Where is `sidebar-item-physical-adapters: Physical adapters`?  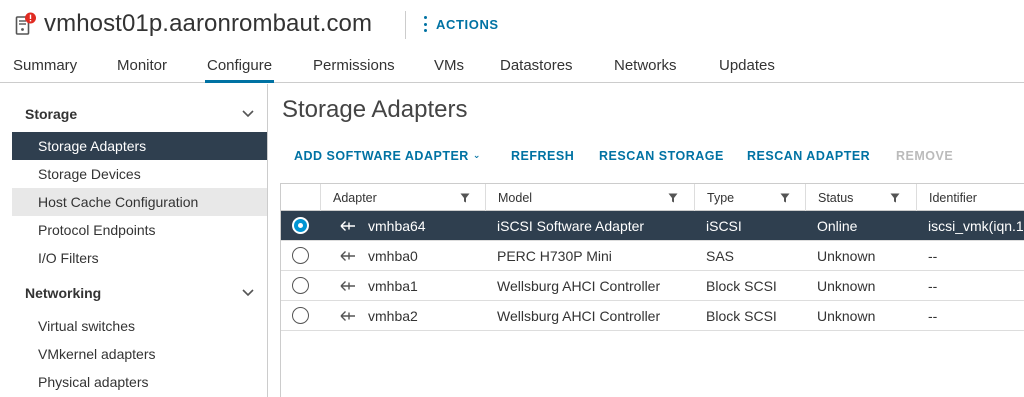 sidebar-item-physical-adapters: Physical adapters is located at coordinates (139, 382).